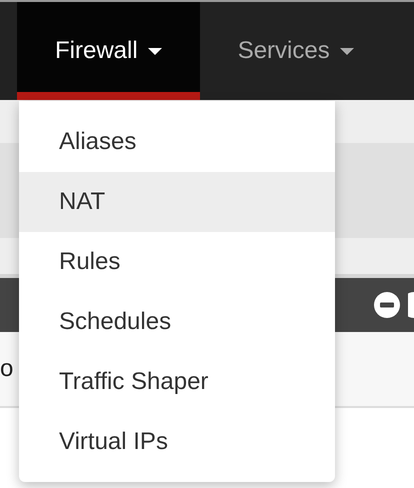 This screenshot has height=488, width=414. What do you see at coordinates (177, 202) in the screenshot?
I see `dropdown-item: NAT` at bounding box center [177, 202].